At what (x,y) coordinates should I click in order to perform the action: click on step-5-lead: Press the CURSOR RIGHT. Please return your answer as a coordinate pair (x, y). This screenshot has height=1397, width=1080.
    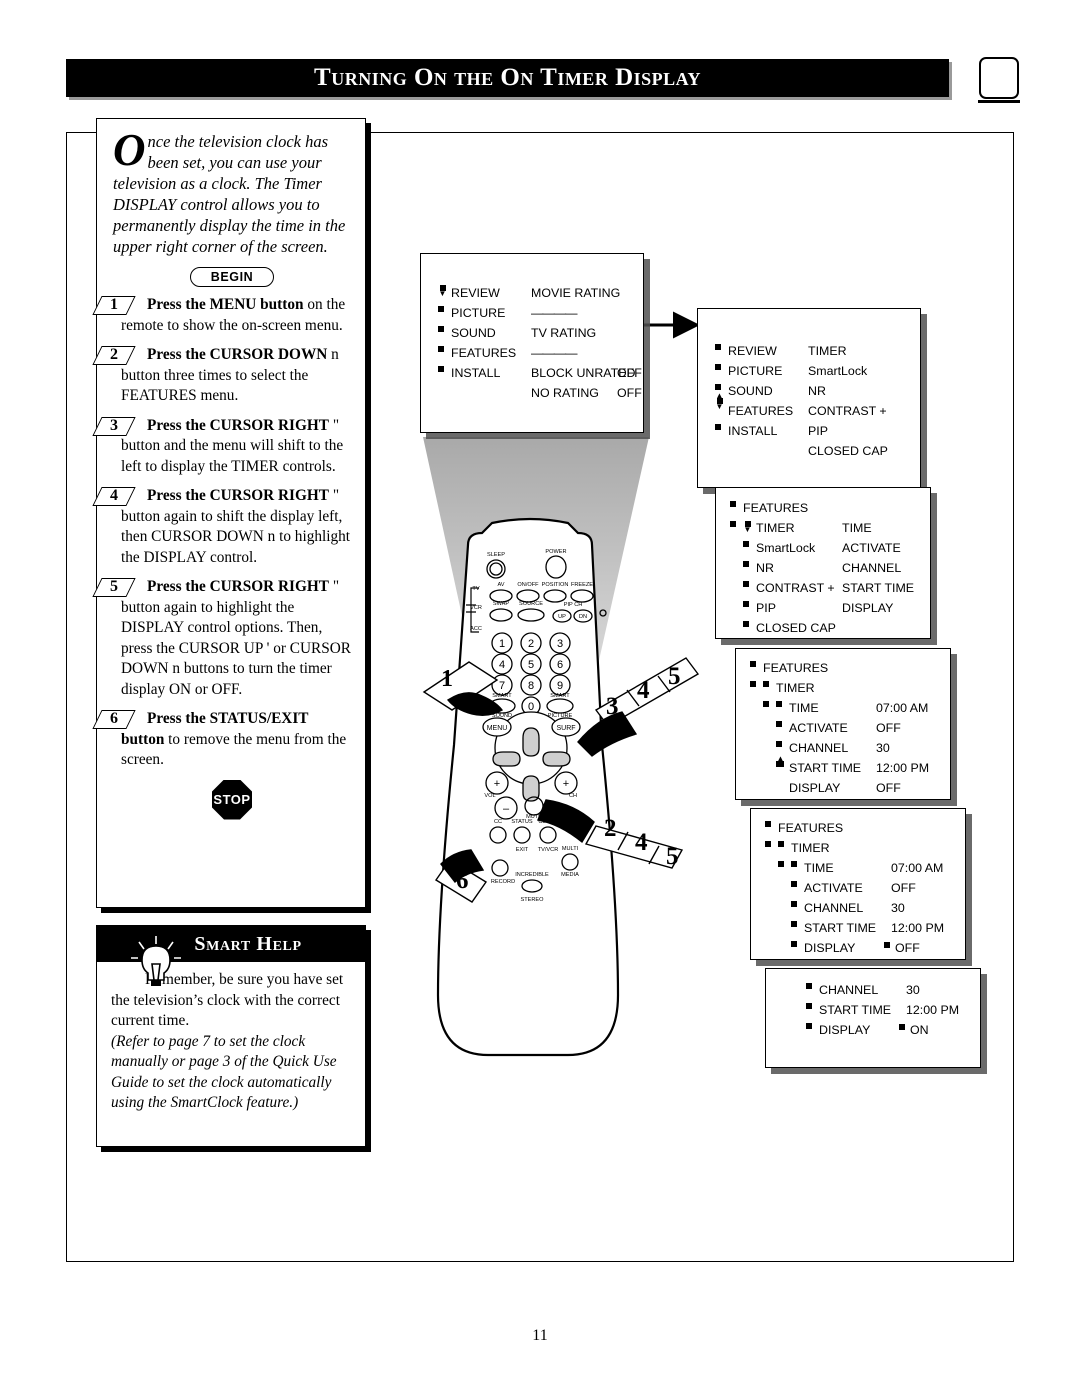
    Looking at the image, I should click on (238, 586).